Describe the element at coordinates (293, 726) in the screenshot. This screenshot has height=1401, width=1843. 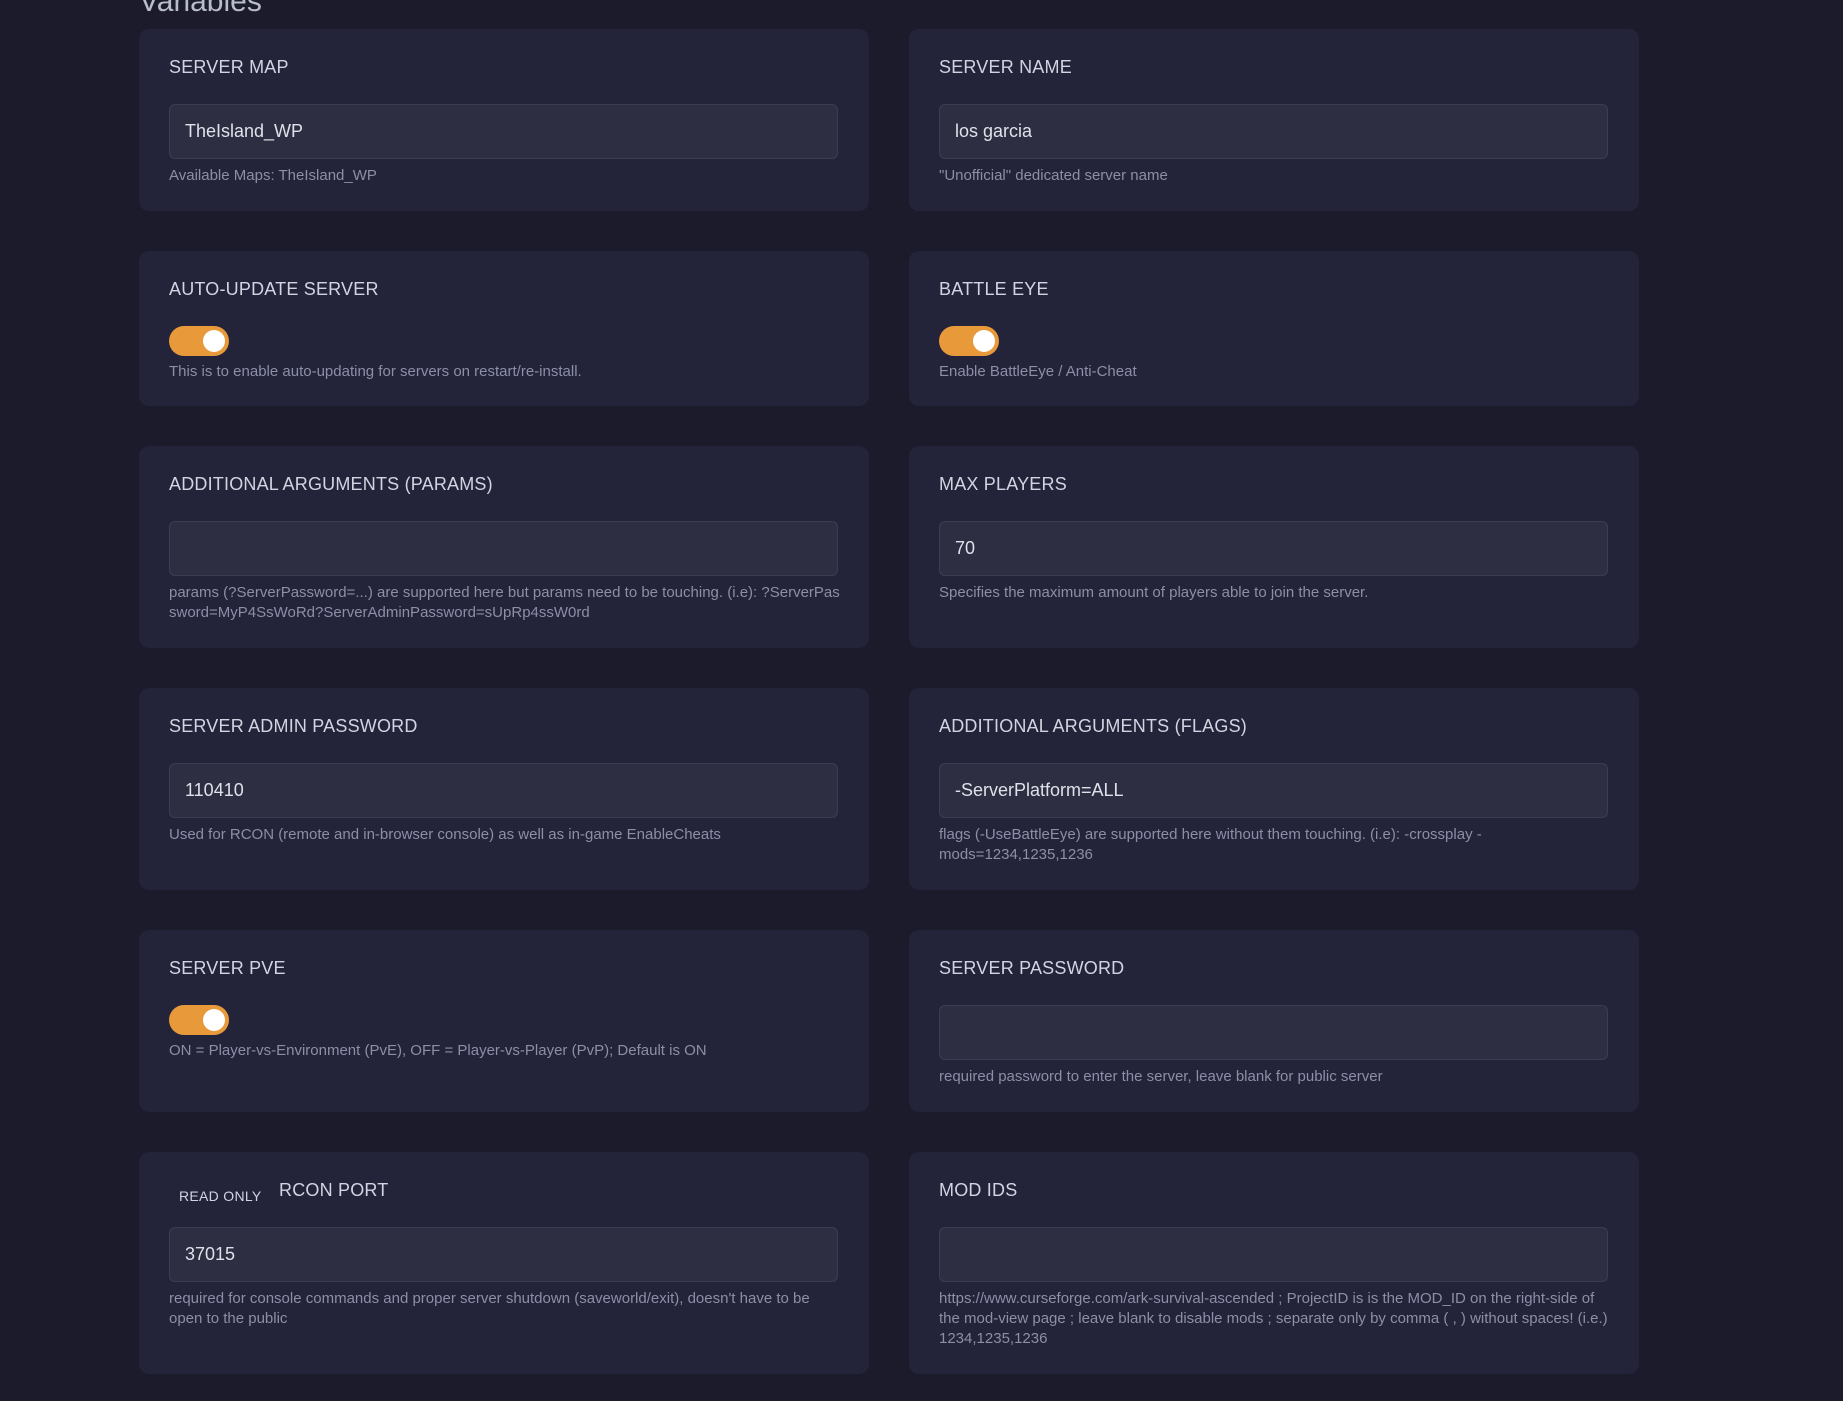
I see `admin-password-label: SERVER ADMIN PASSWORD` at that location.